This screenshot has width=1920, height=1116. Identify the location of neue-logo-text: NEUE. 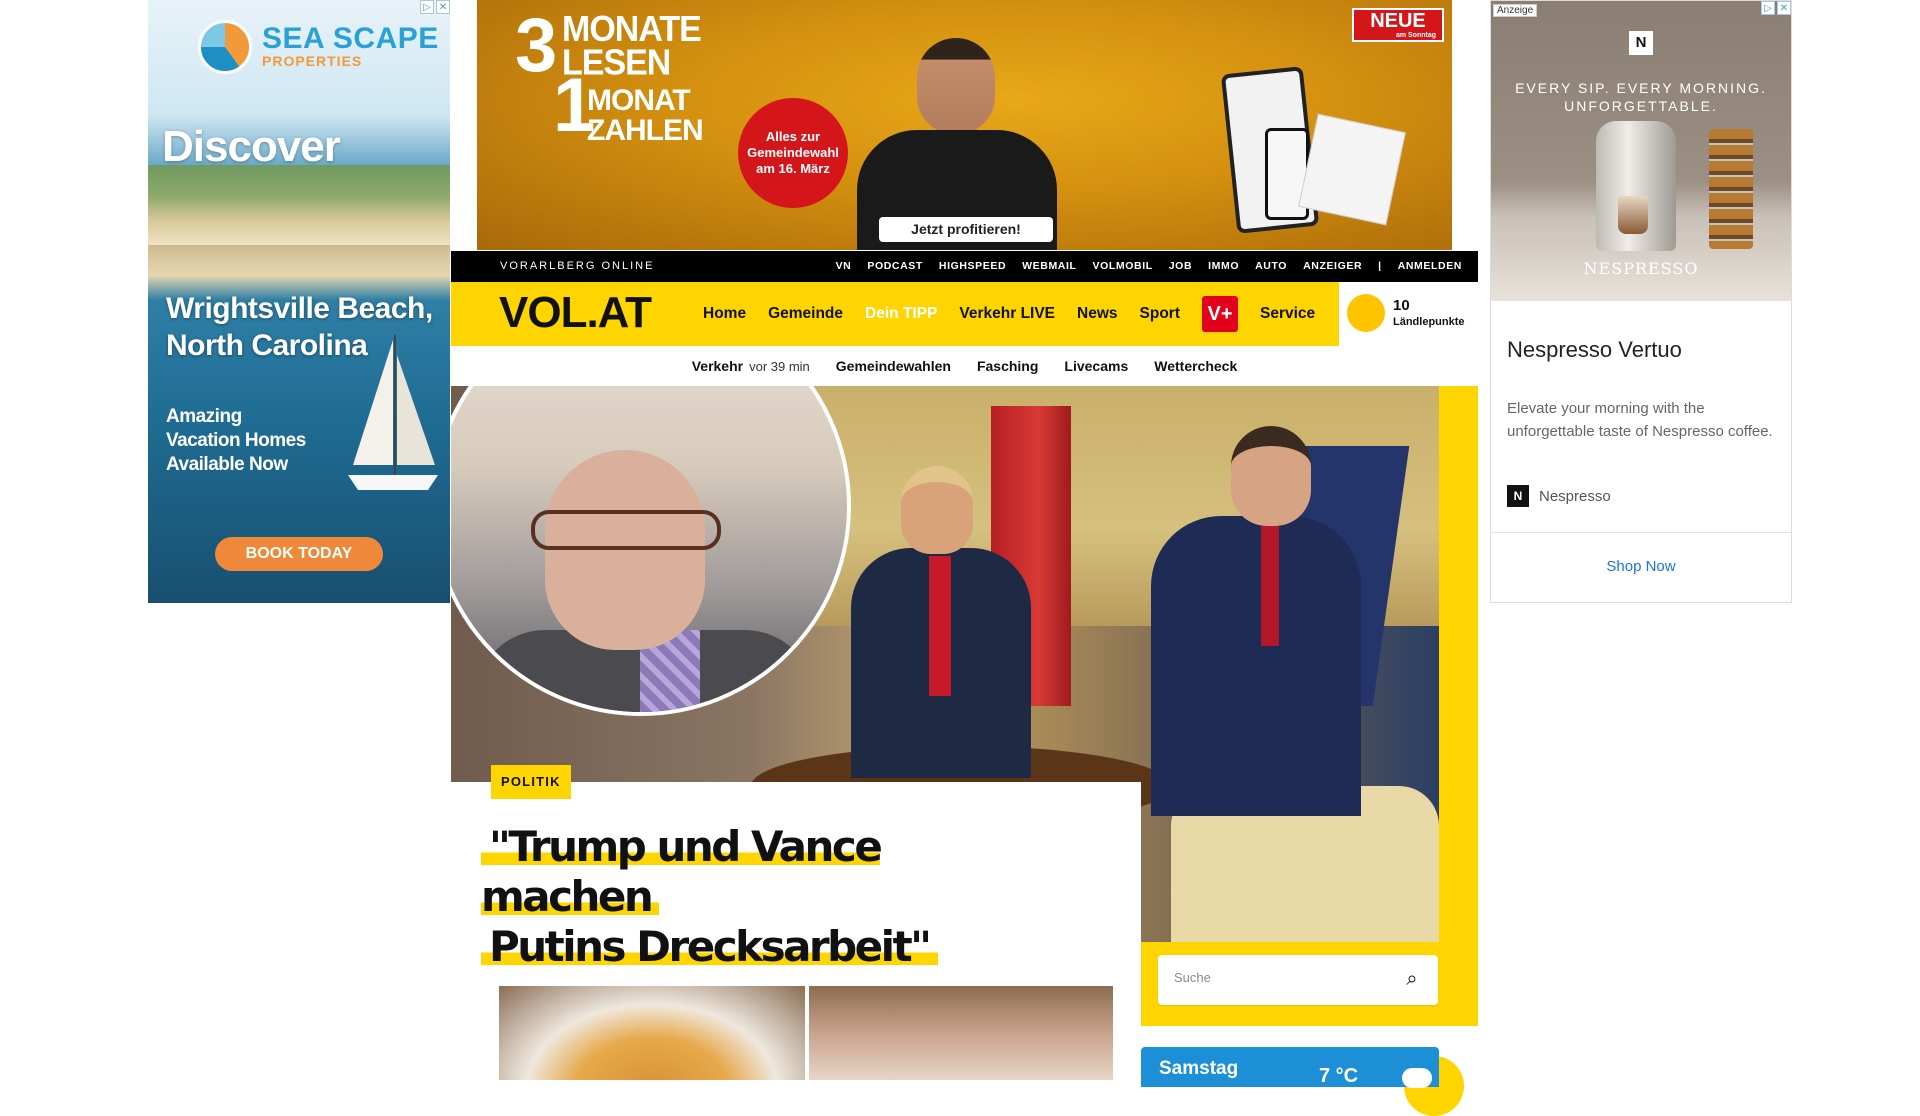
(1398, 21).